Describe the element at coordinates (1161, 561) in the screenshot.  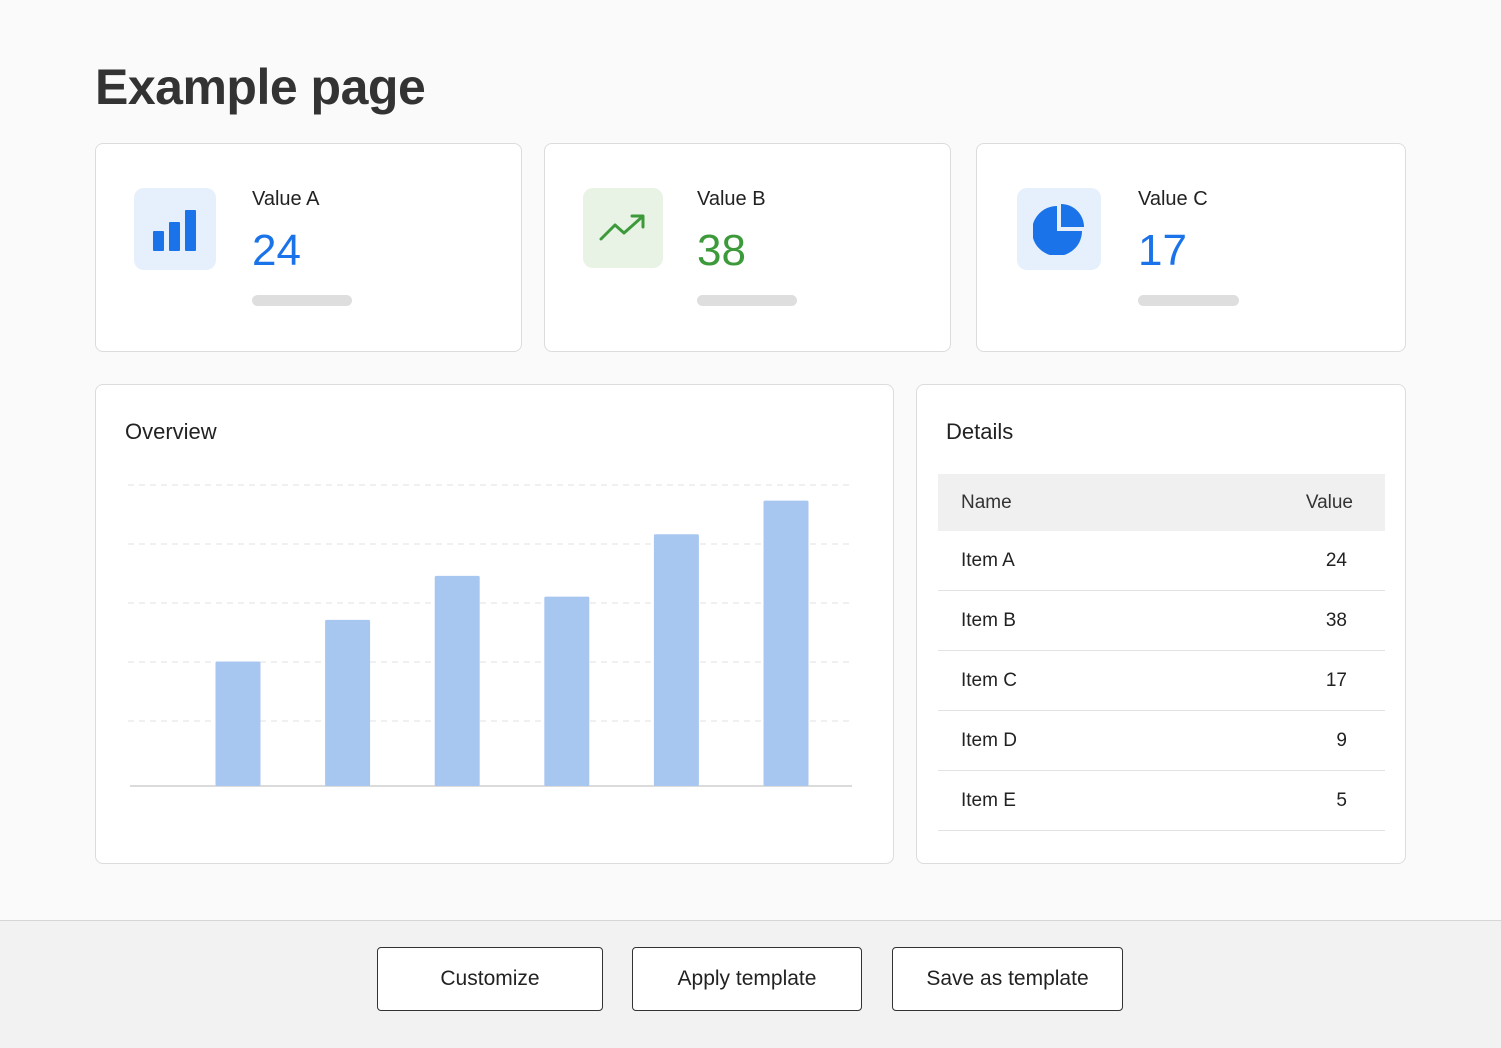
I see `table-row: Item A 24` at that location.